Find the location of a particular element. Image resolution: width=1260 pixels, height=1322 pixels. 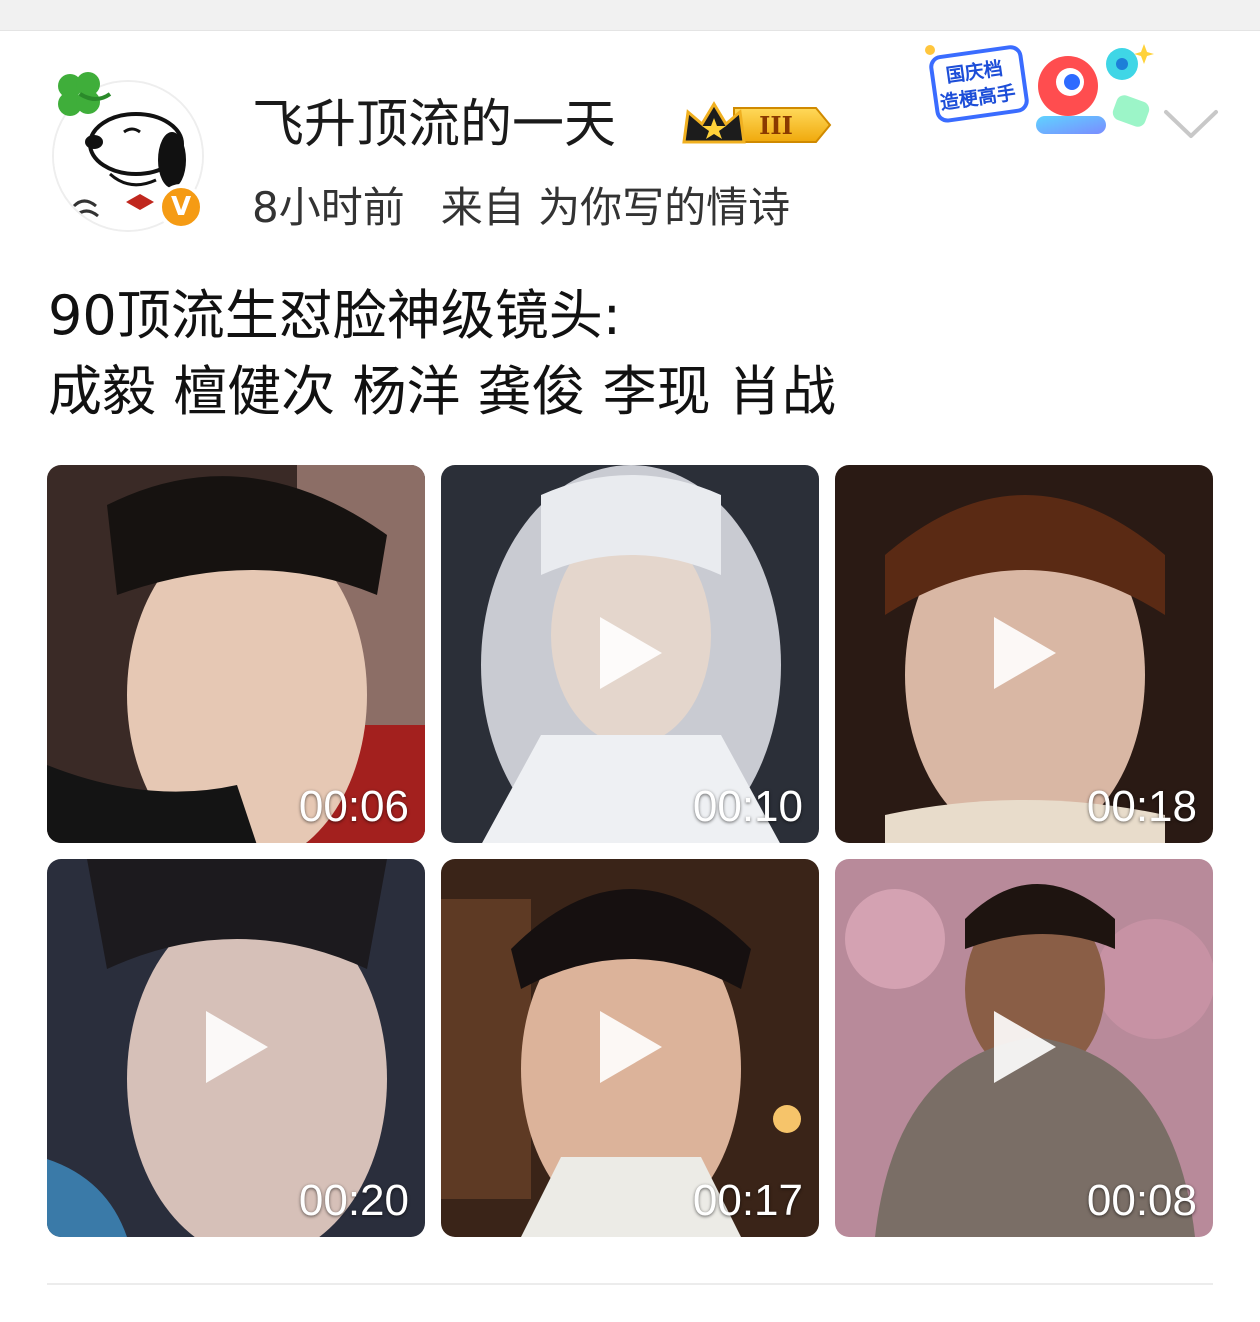

video-duration: 00:18 is located at coordinates (1141, 806).